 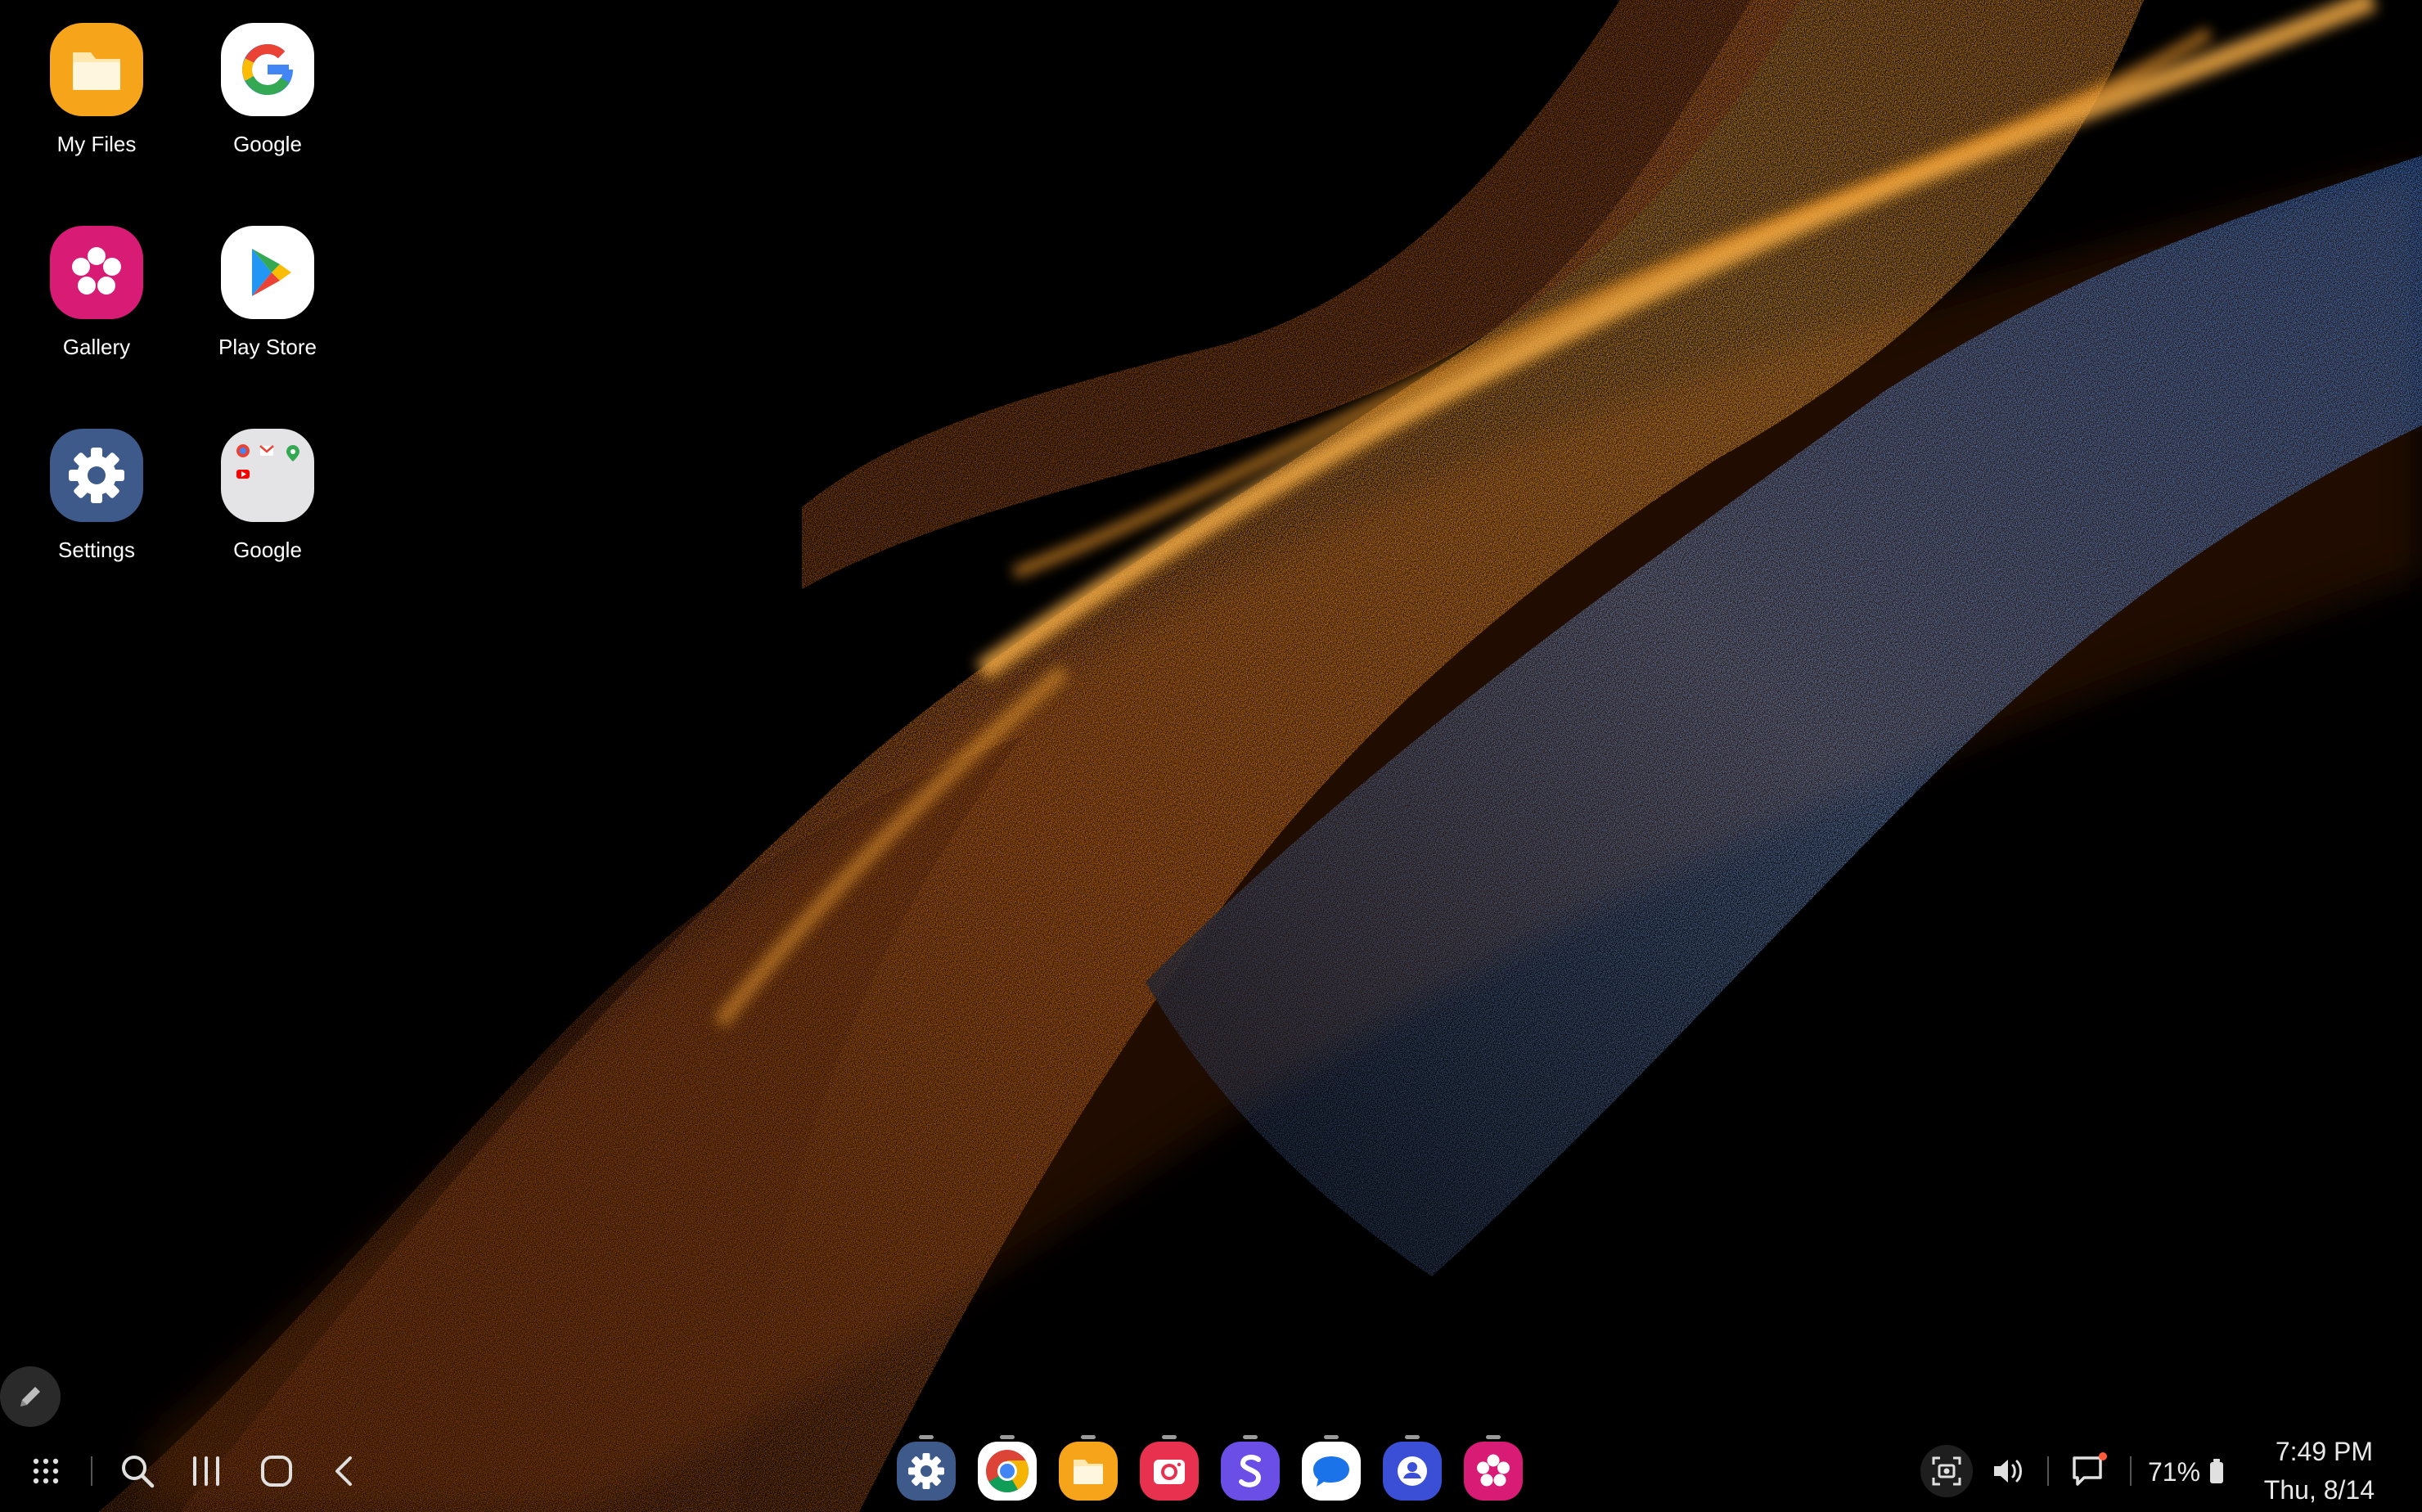 I want to click on samsung-internet-icon, so click(x=1250, y=1471).